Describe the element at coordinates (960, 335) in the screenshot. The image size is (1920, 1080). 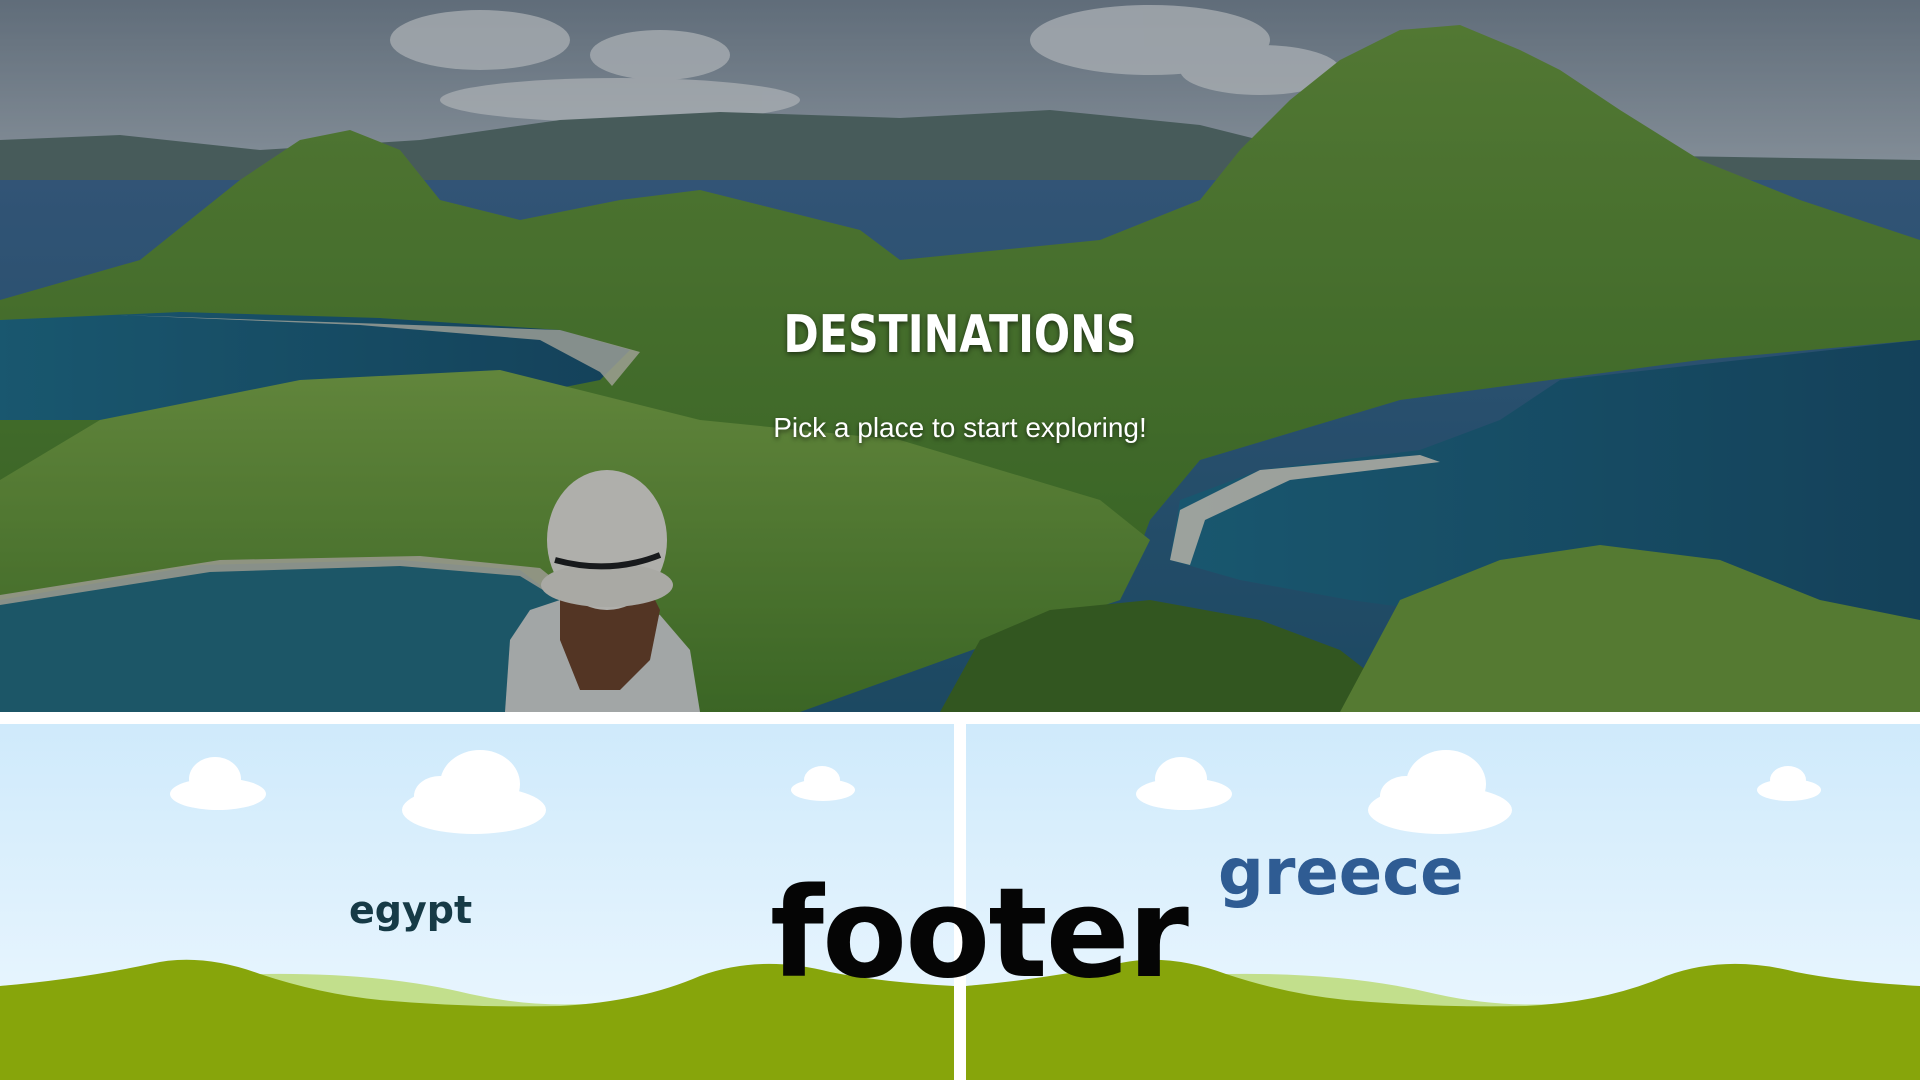
I see `page-title: DESTINATIONS` at that location.